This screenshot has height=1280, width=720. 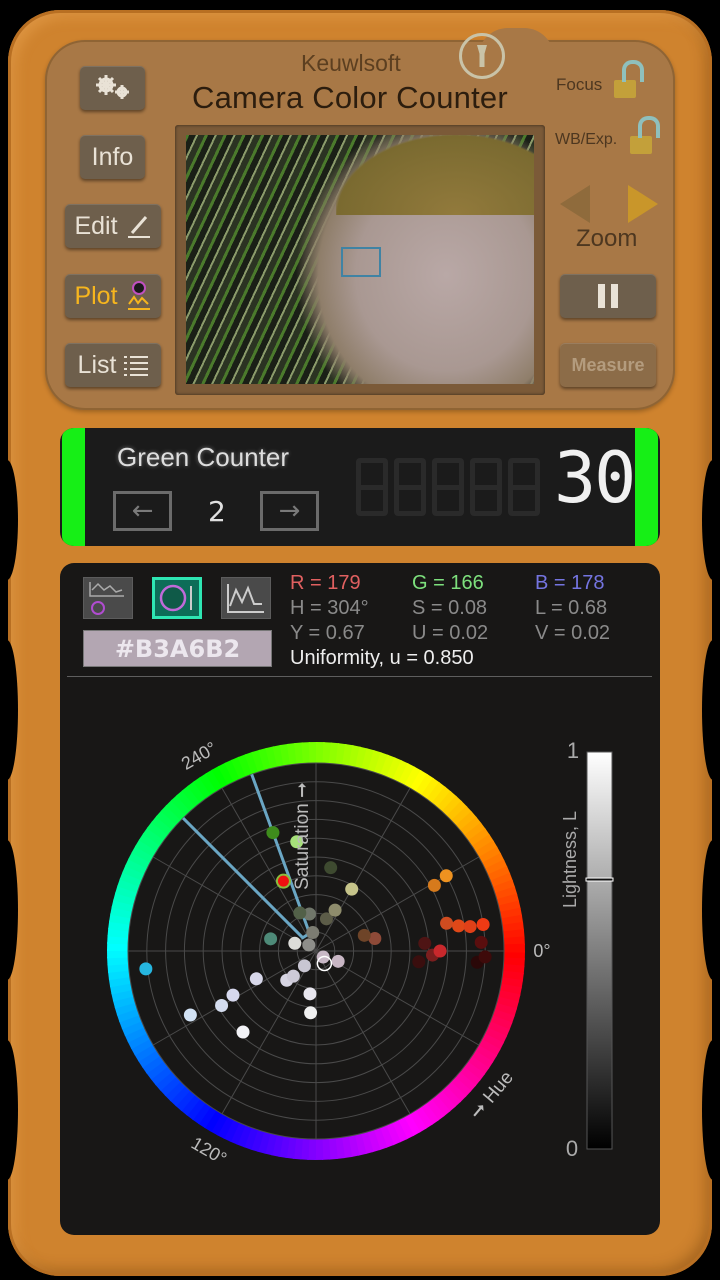 What do you see at coordinates (448, 583) in the screenshot?
I see `green-value: G = 166` at bounding box center [448, 583].